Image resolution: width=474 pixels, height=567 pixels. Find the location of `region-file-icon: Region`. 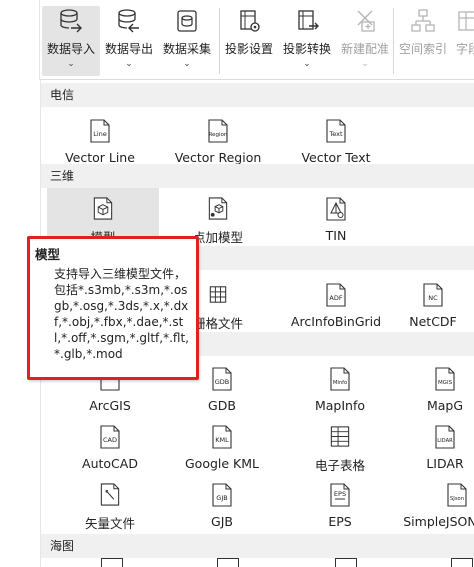

region-file-icon: Region is located at coordinates (218, 131).